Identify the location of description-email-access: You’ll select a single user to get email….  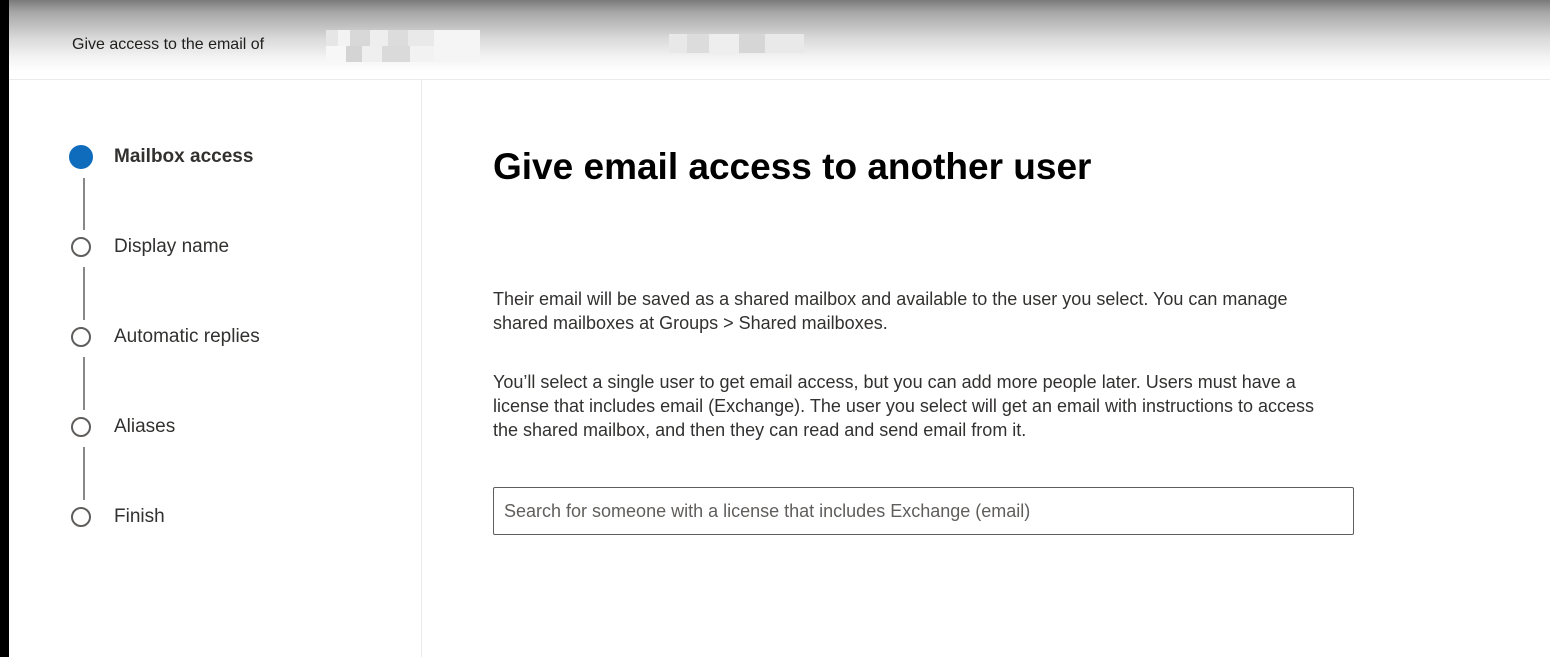
(904, 406).